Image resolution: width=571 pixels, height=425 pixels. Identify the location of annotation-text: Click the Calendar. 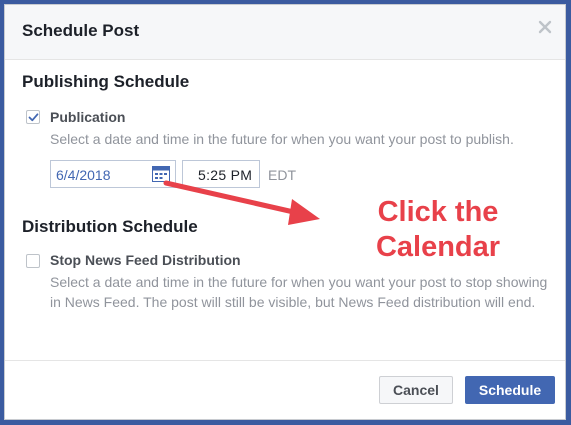
(438, 230).